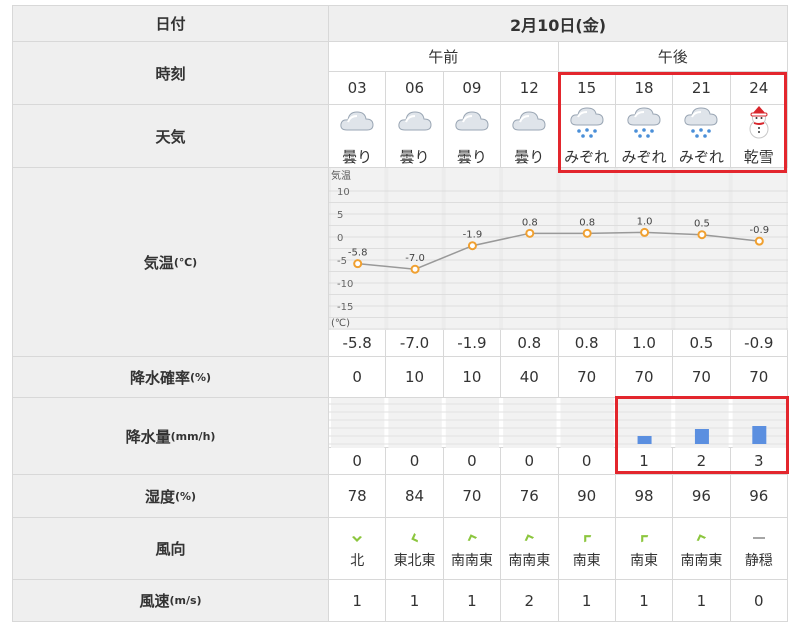 This screenshot has width=800, height=634. What do you see at coordinates (340, 323) in the screenshot?
I see `chart-y-unit-label: (℃)` at bounding box center [340, 323].